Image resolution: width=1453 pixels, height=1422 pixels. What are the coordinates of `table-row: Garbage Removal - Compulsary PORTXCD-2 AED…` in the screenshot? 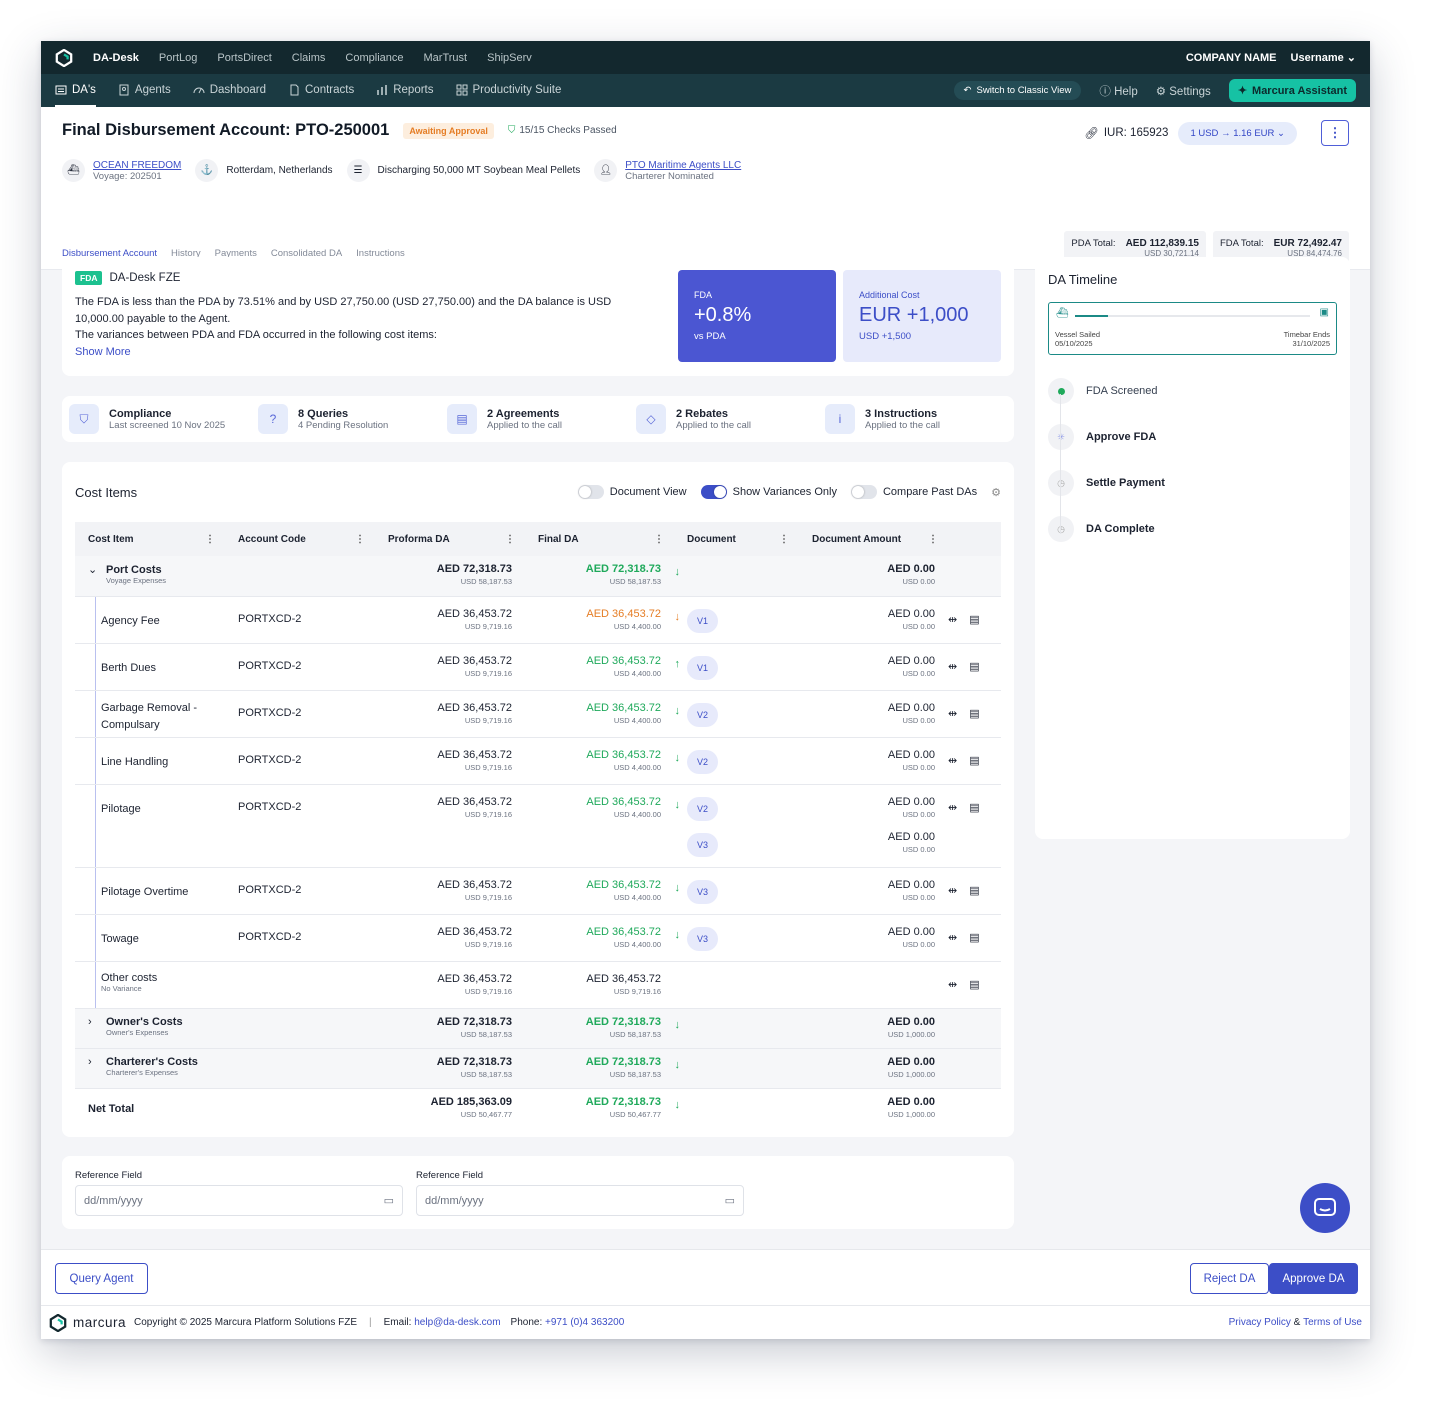 It's located at (538, 714).